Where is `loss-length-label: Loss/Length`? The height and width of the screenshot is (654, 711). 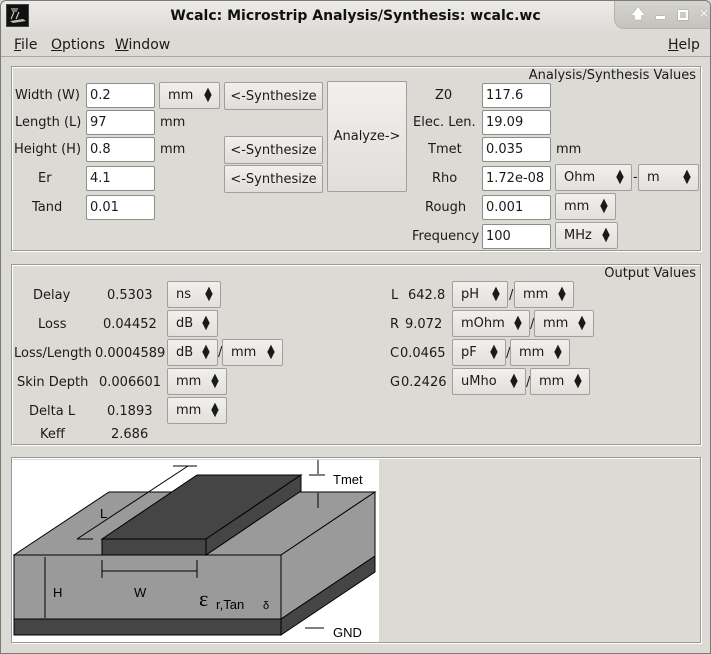 loss-length-label: Loss/Length is located at coordinates (53, 353).